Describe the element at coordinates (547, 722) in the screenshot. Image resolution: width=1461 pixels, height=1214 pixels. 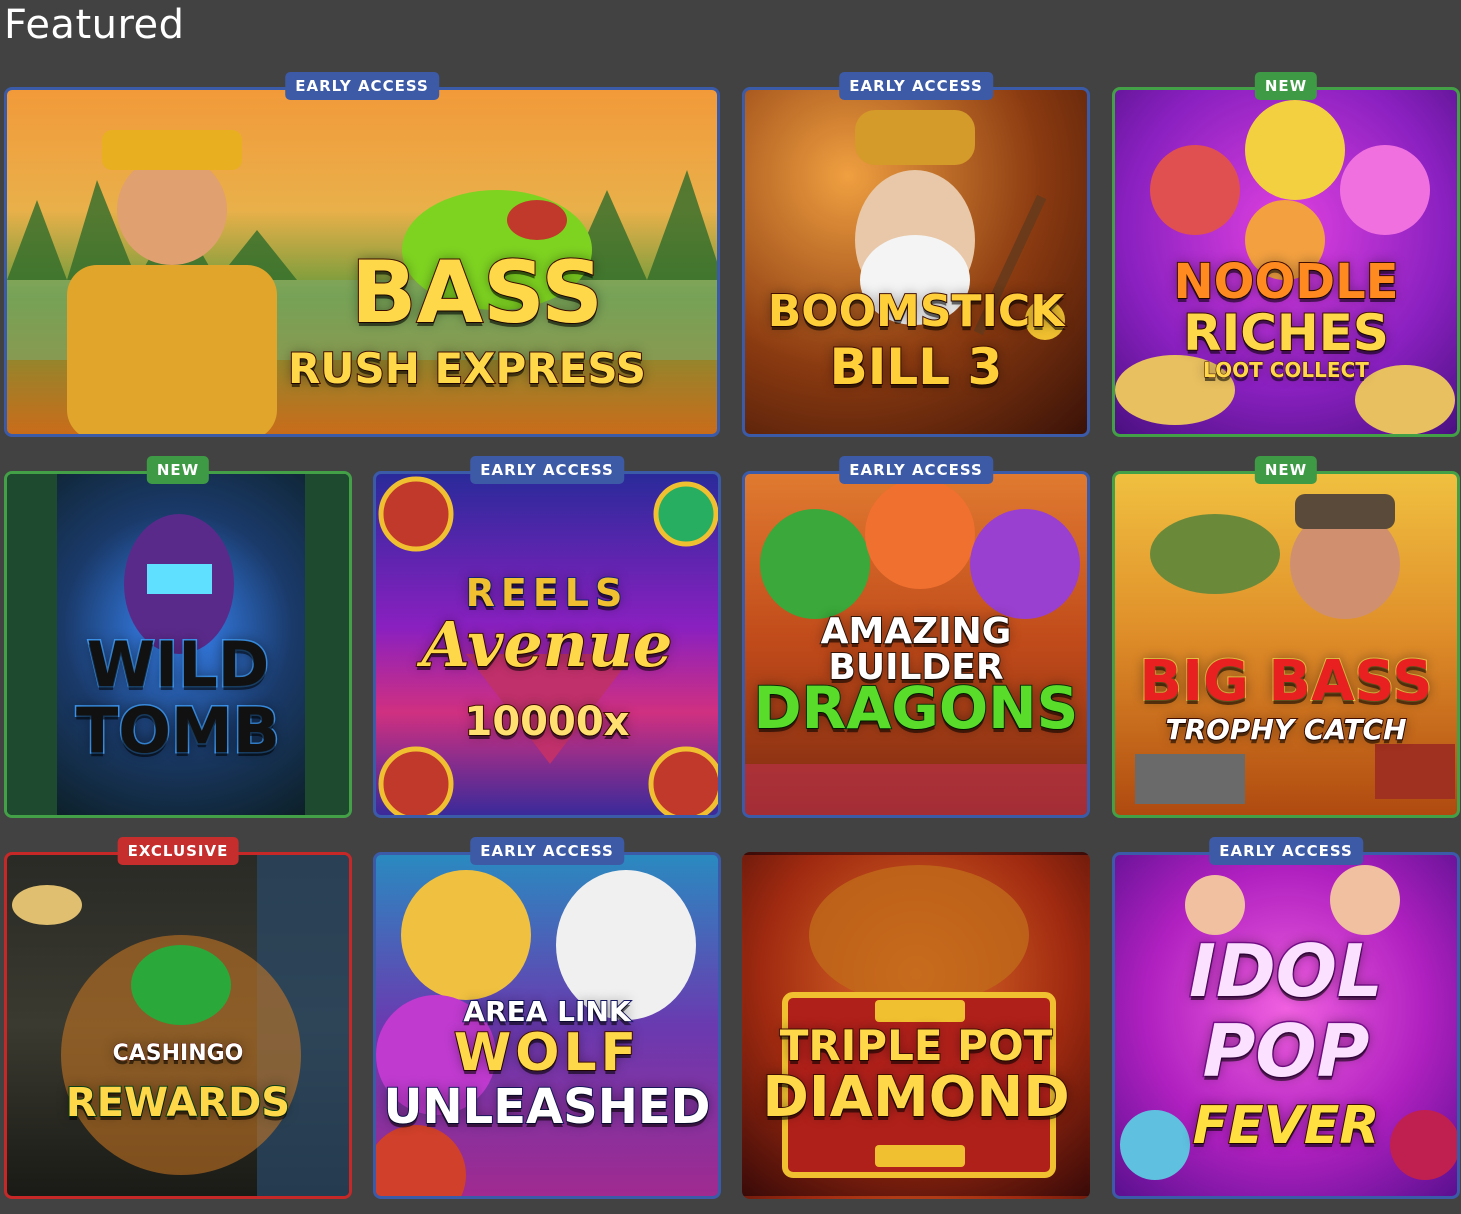
I see `game-title-line3: 10000x` at that location.